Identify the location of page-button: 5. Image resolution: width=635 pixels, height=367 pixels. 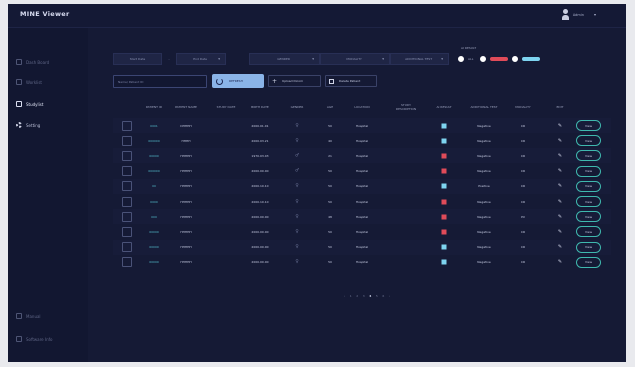
(378, 296).